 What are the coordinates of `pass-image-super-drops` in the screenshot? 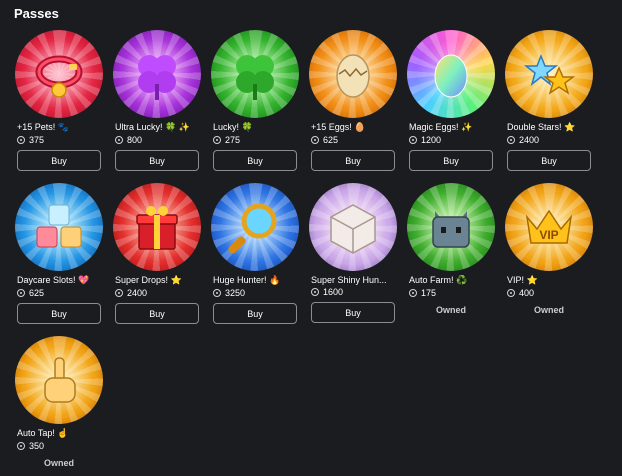 It's located at (157, 227).